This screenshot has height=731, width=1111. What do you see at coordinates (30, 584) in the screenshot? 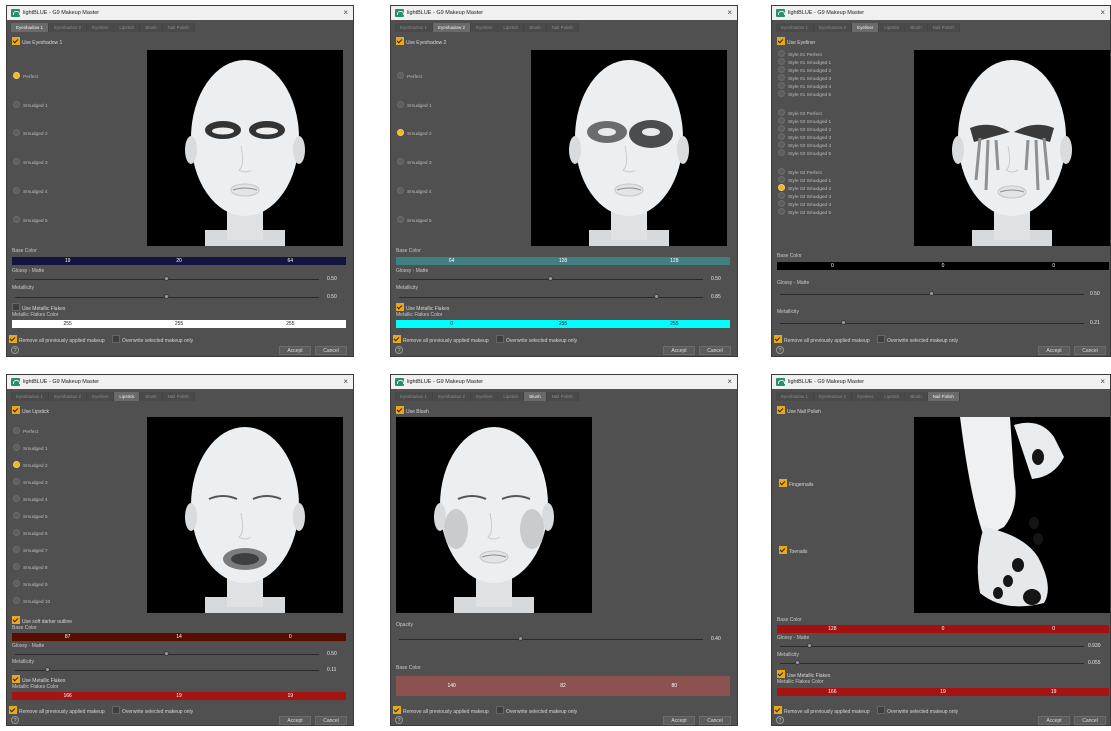
I see `radio-smudged-9: Smudged 9` at bounding box center [30, 584].